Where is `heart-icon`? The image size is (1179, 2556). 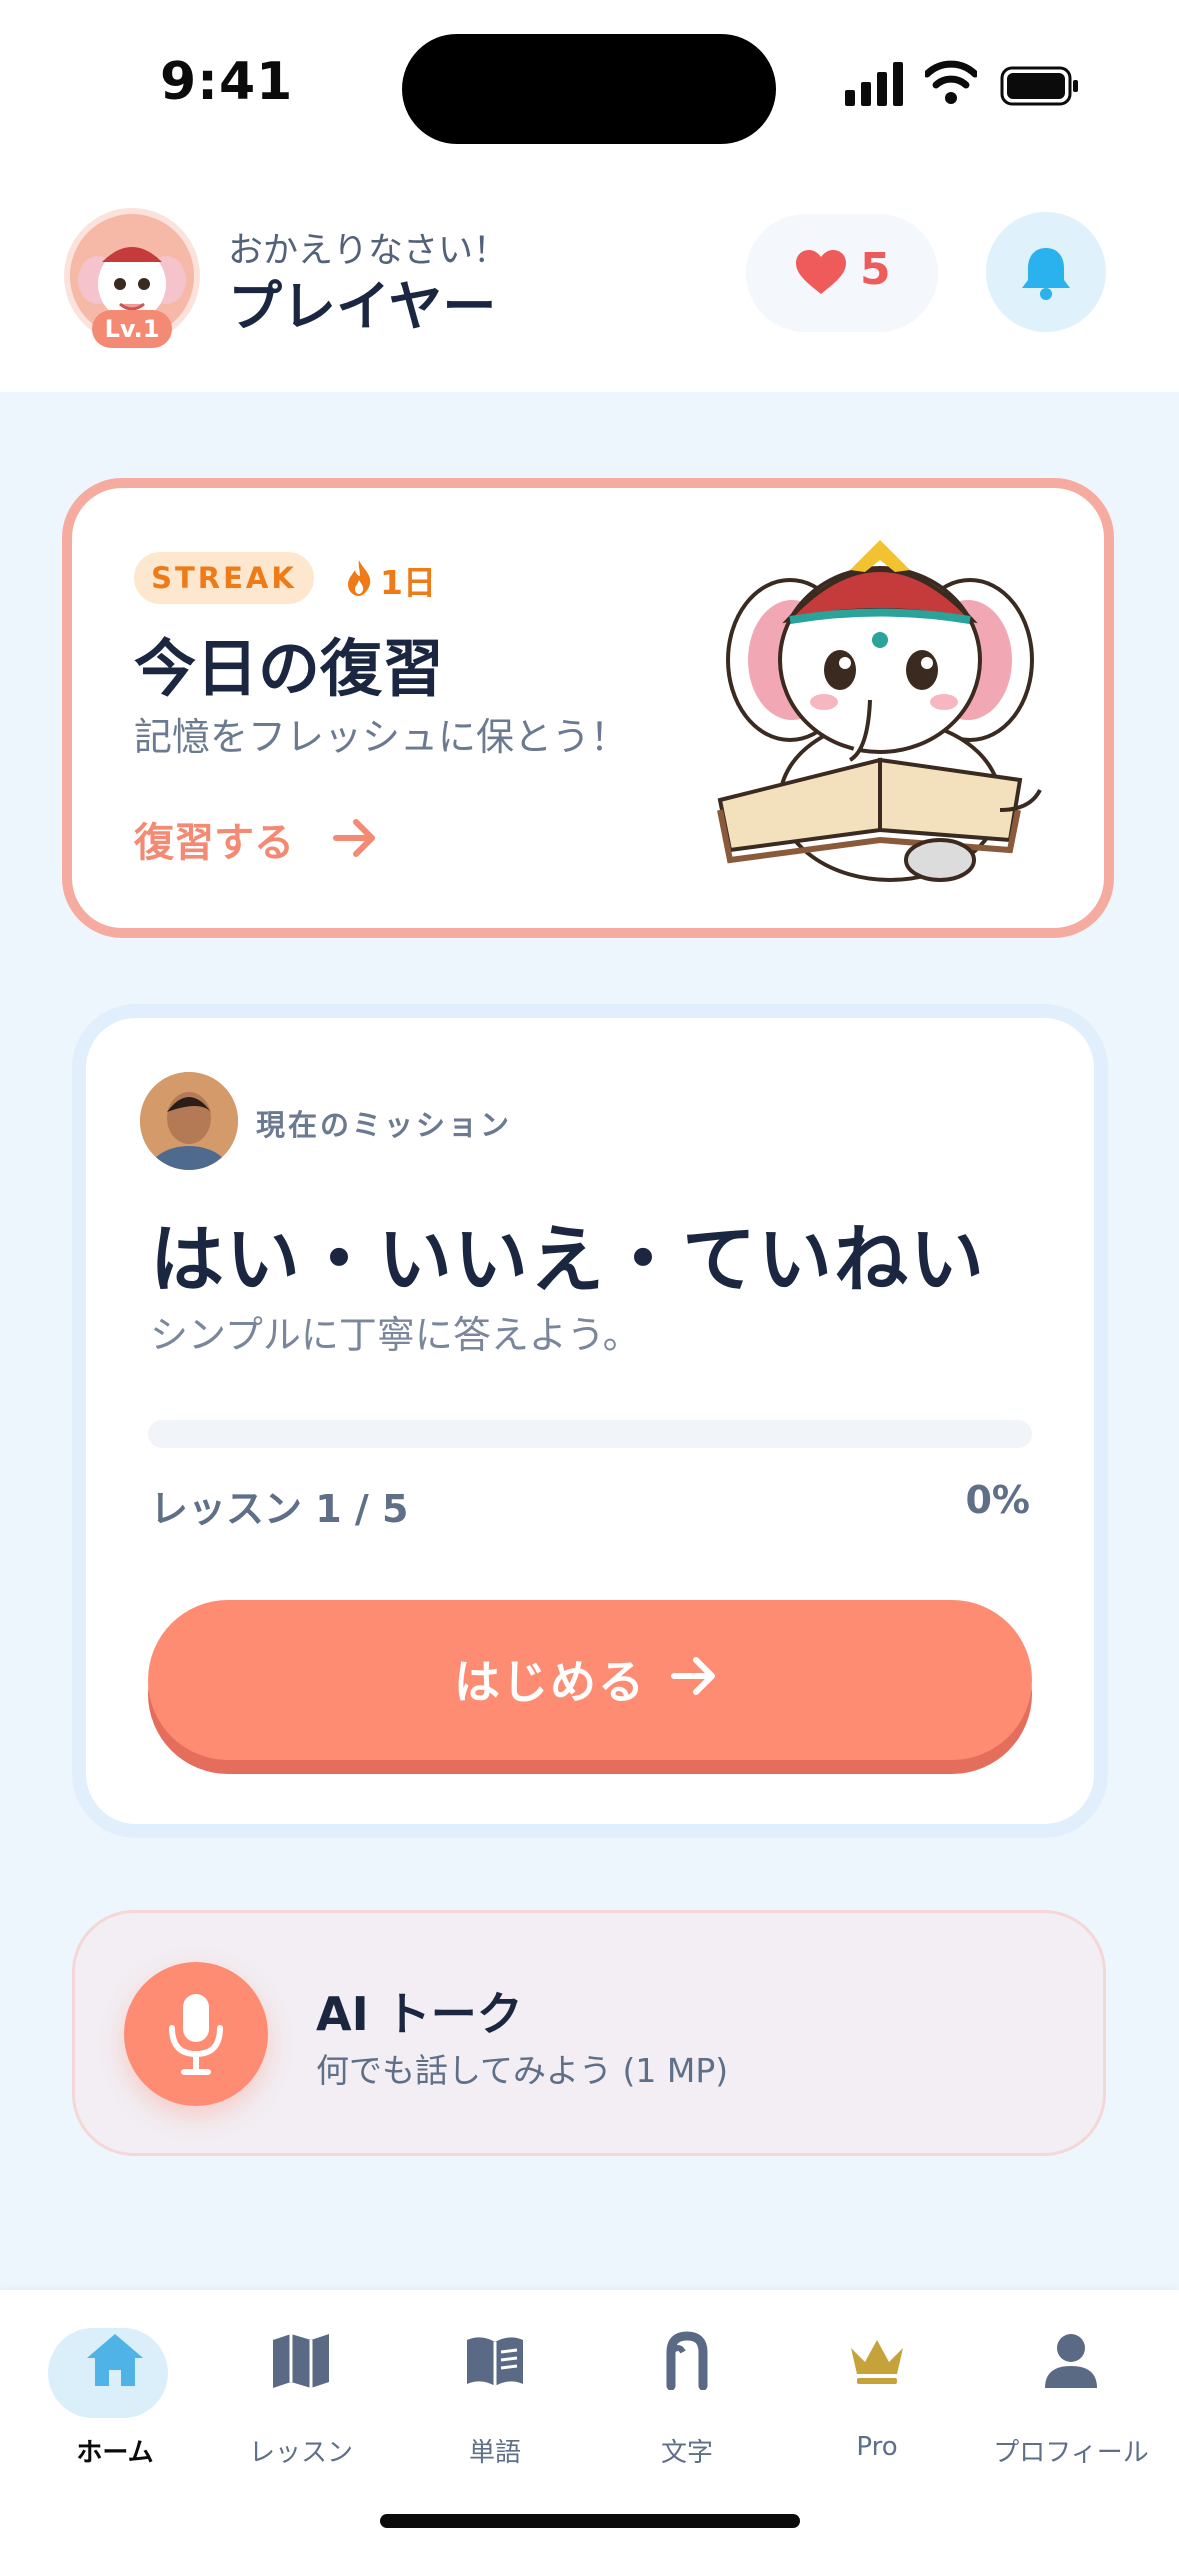
heart-icon is located at coordinates (821, 272).